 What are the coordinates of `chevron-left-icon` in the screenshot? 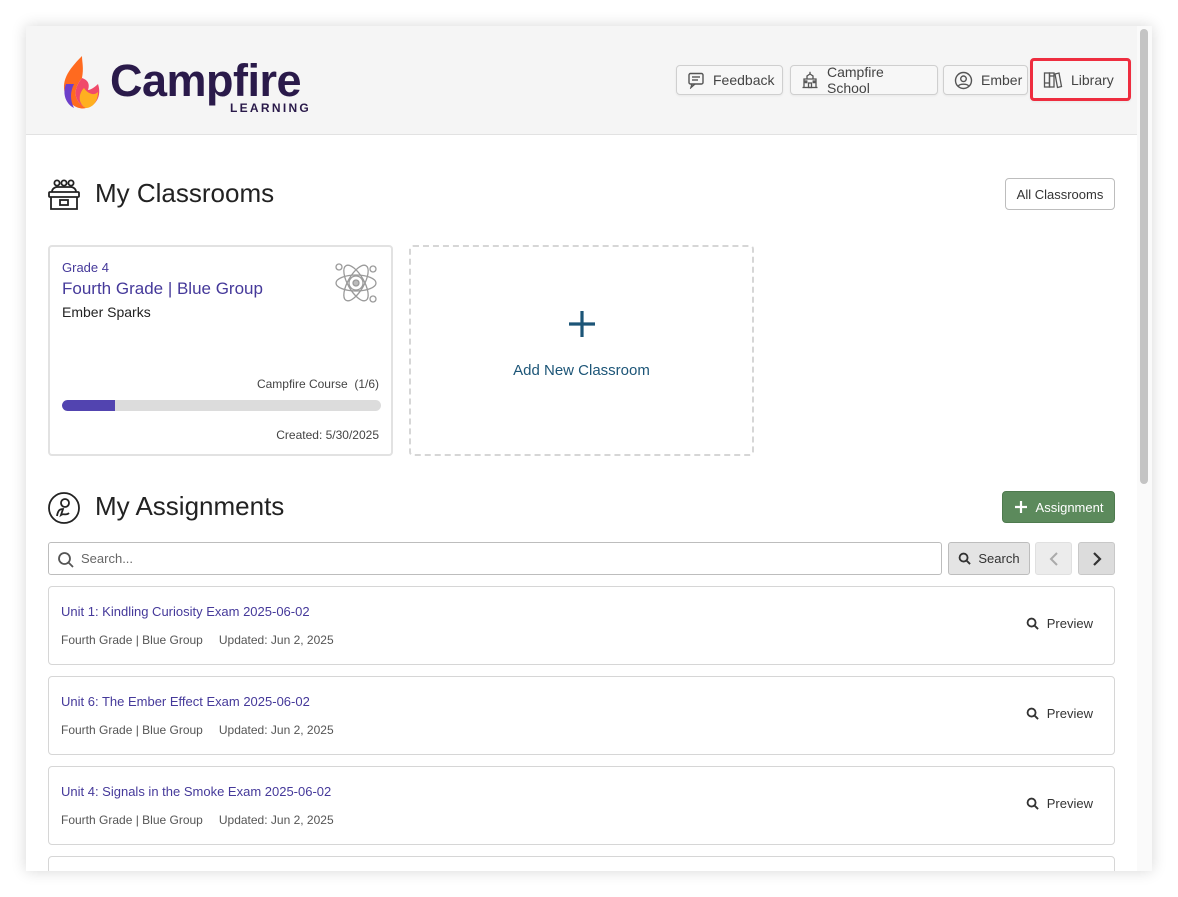 It's located at (1053, 558).